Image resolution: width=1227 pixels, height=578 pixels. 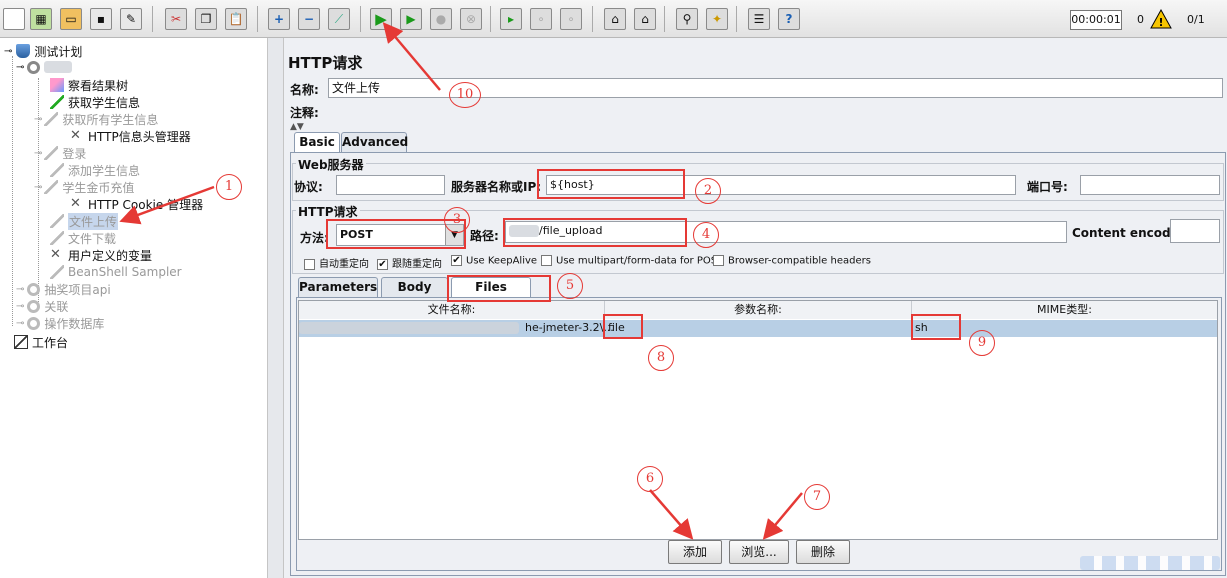 I want to click on annotation-number-5: 5, so click(x=570, y=286).